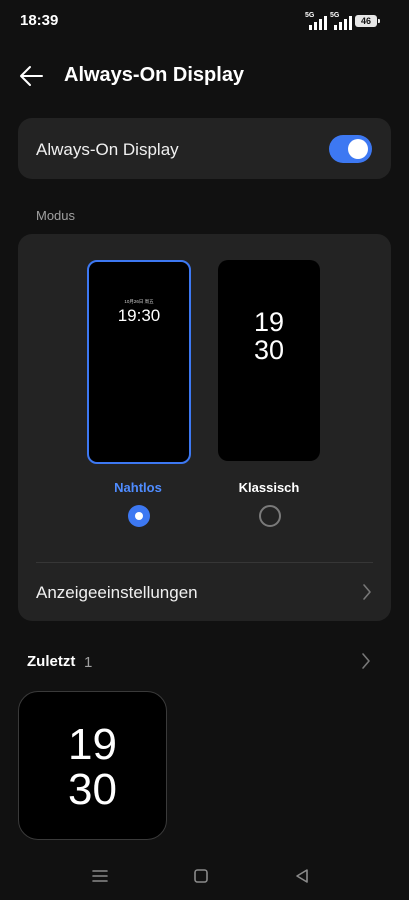  What do you see at coordinates (92, 744) in the screenshot?
I see `tile-hour: 19` at bounding box center [92, 744].